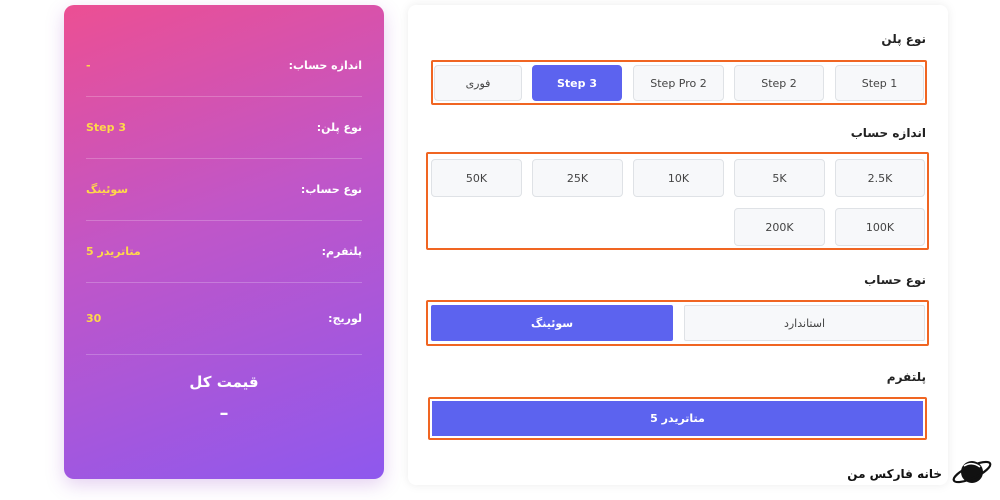  I want to click on summary-row-platform: پلتفرم: متاتریدر 5, so click(224, 252).